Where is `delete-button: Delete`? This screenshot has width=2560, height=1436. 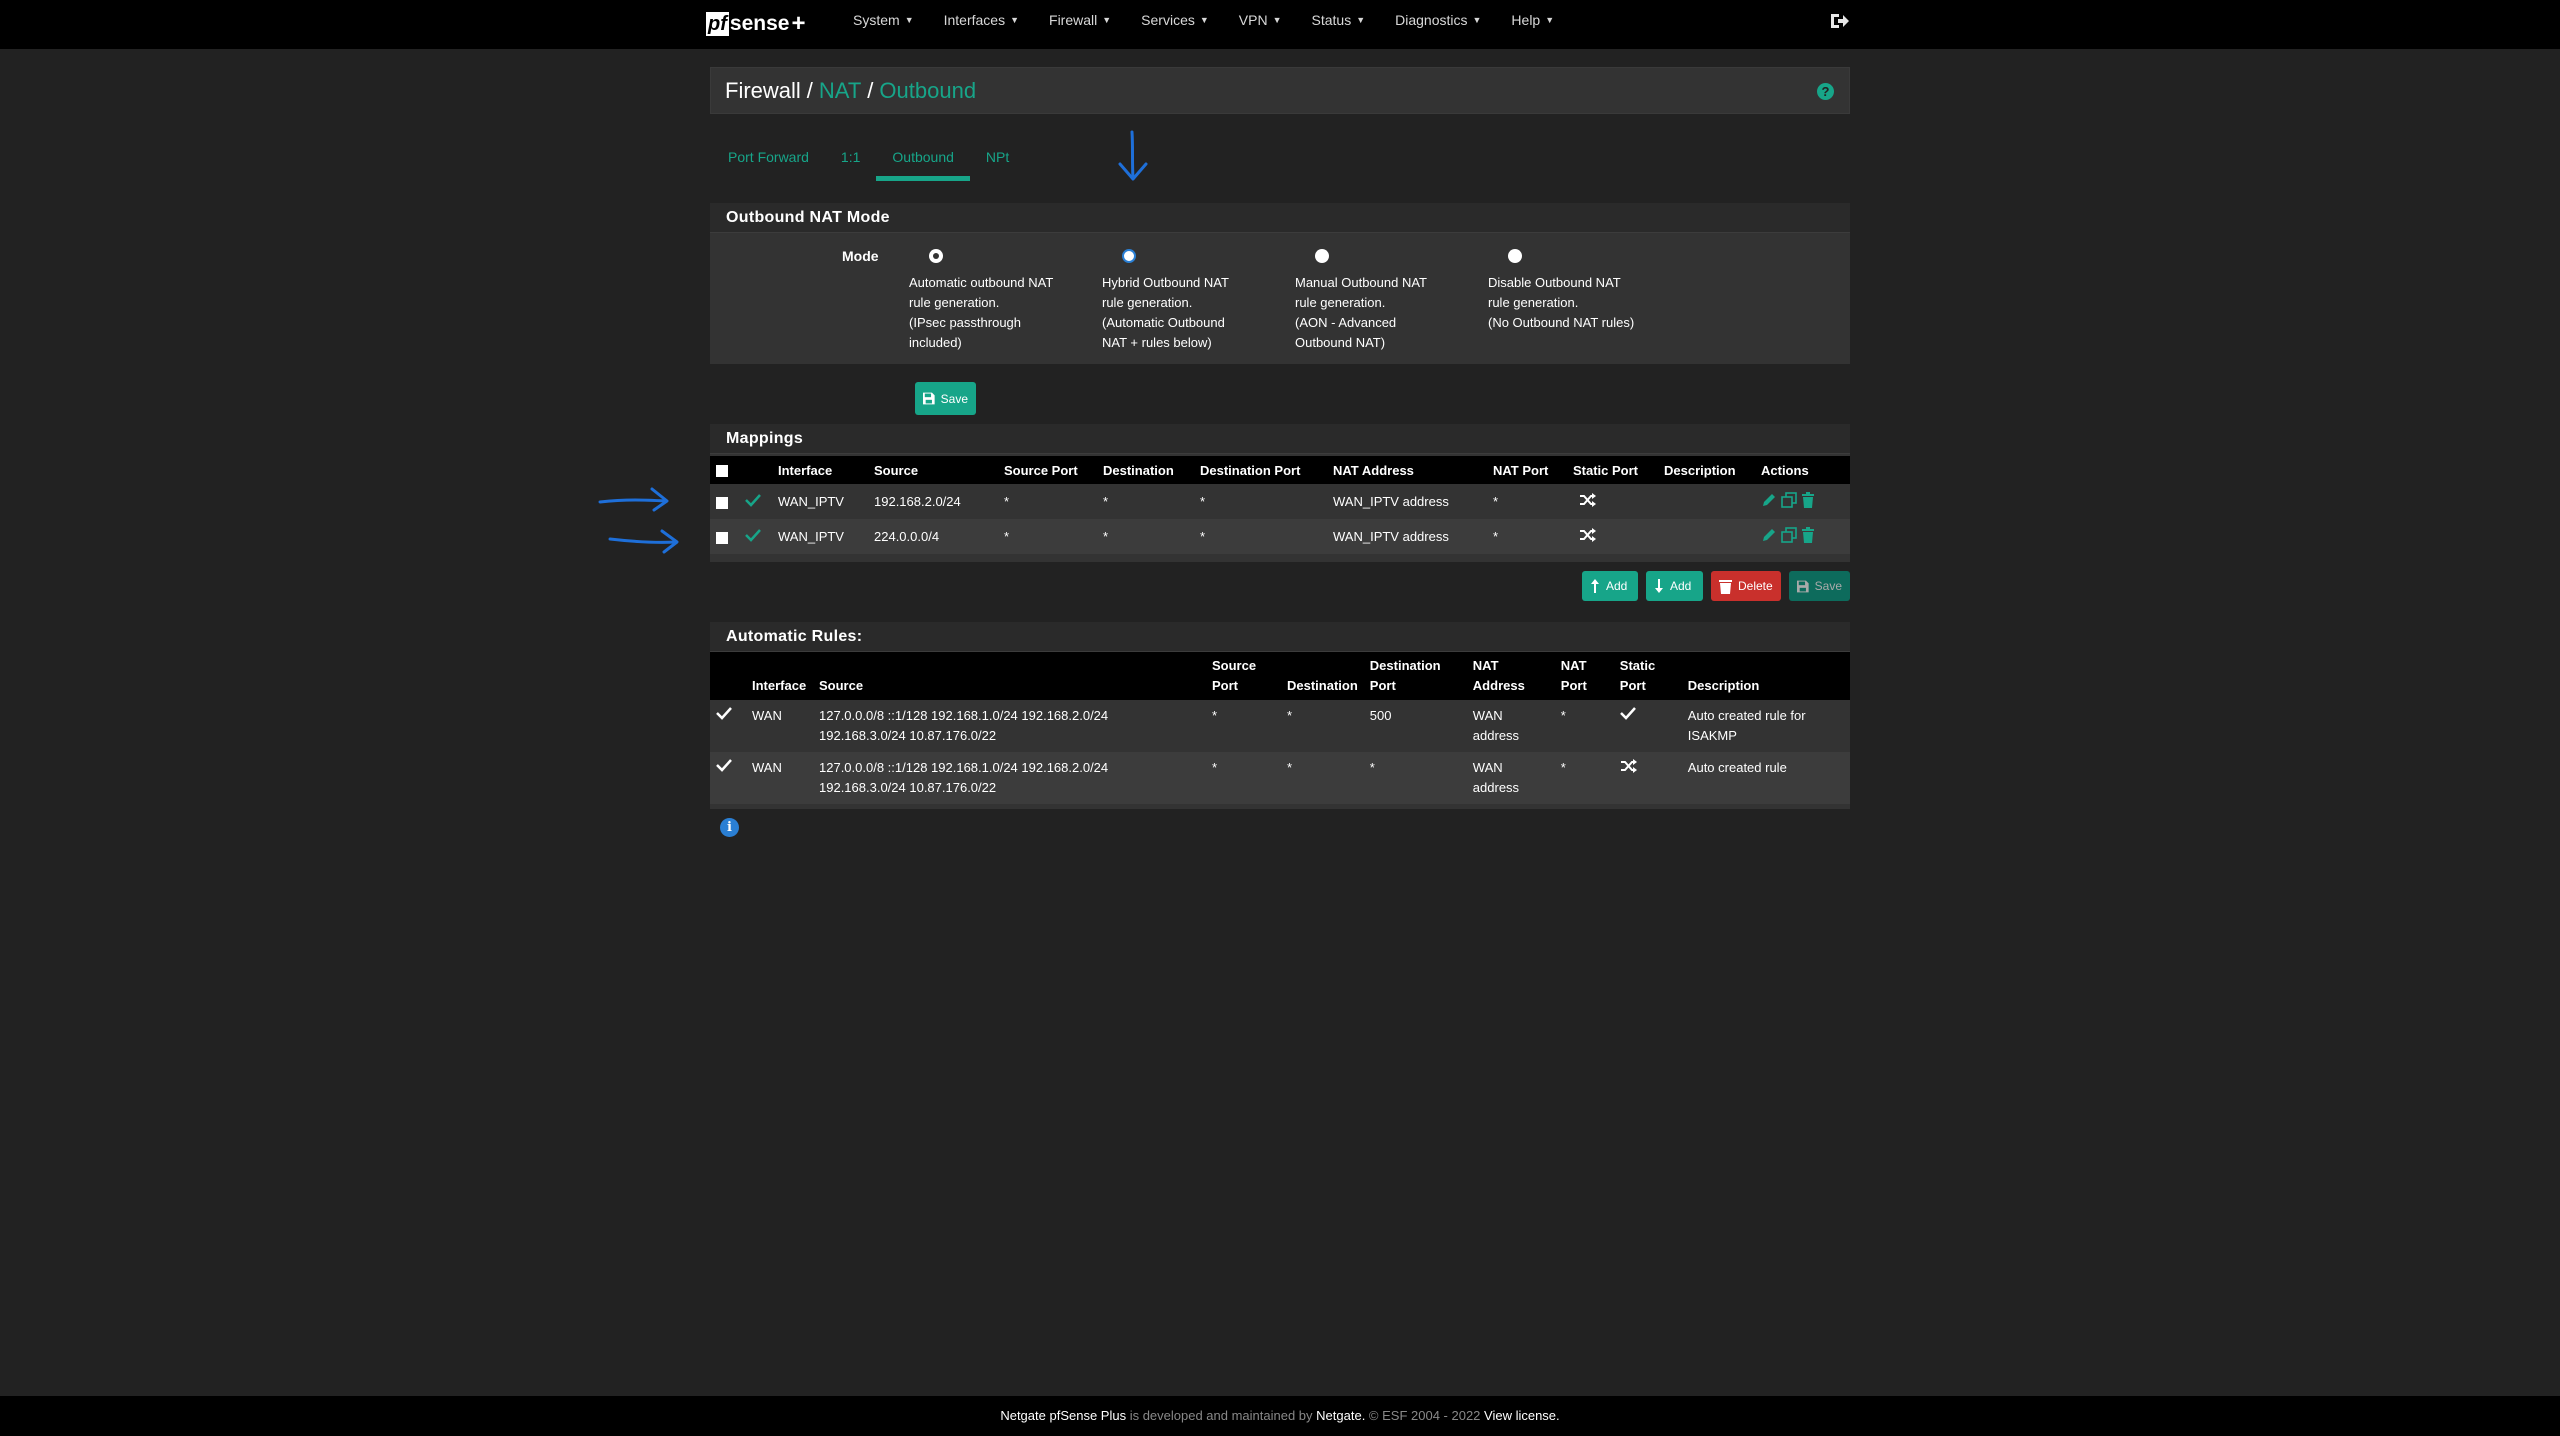
delete-button: Delete is located at coordinates (1746, 586).